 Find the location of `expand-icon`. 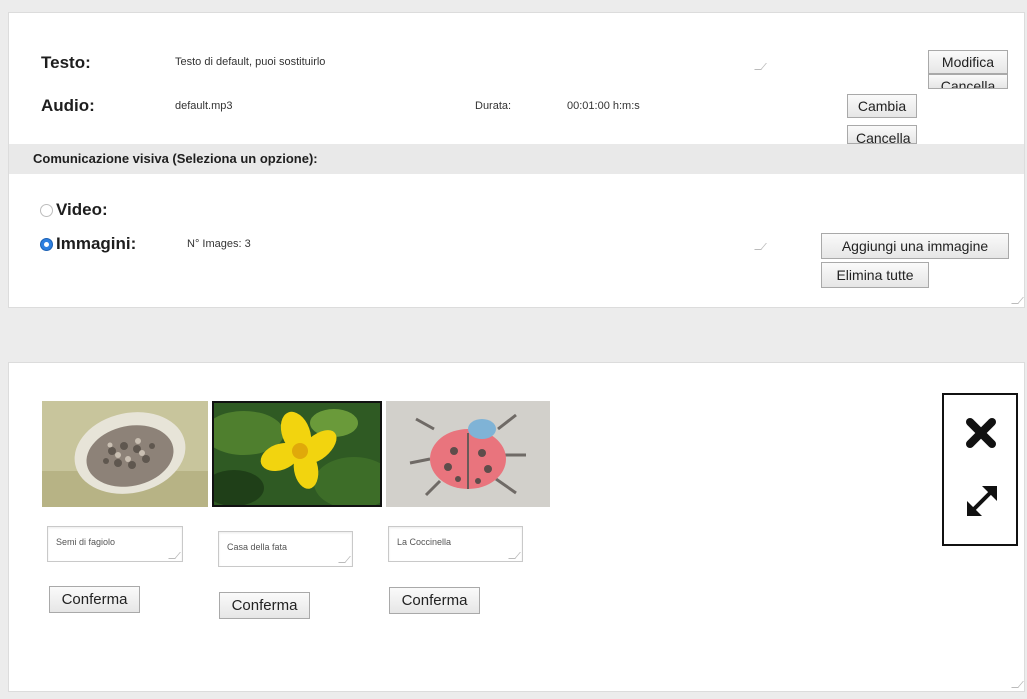

expand-icon is located at coordinates (982, 501).